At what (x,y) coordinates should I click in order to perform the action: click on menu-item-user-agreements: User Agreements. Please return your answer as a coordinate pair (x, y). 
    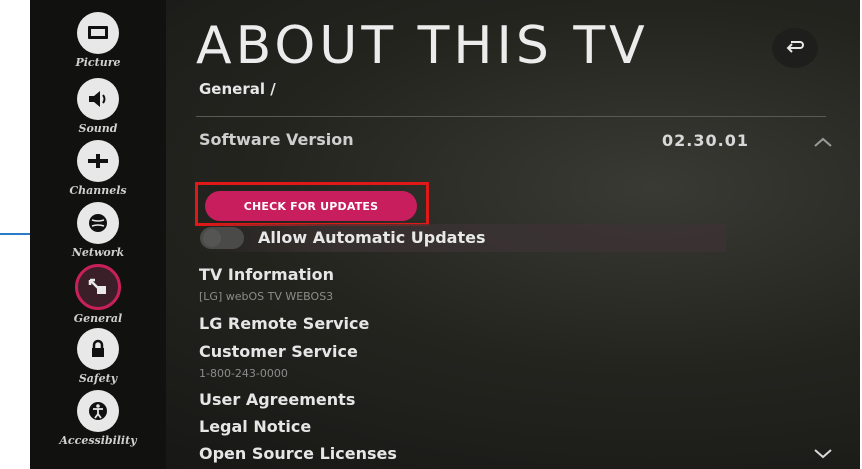
    Looking at the image, I should click on (277, 399).